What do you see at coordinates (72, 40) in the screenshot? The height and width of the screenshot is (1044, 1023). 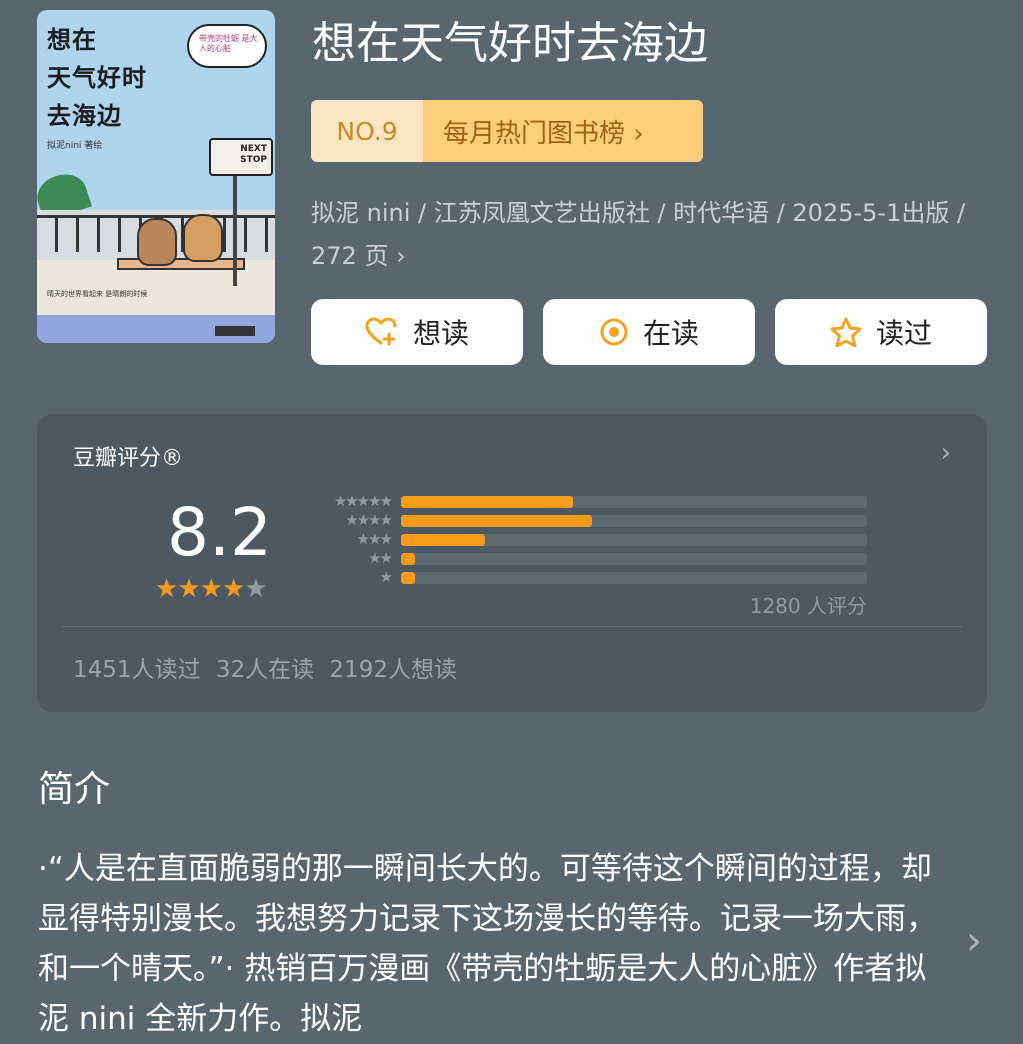 I see `cover-title-line: 想在` at bounding box center [72, 40].